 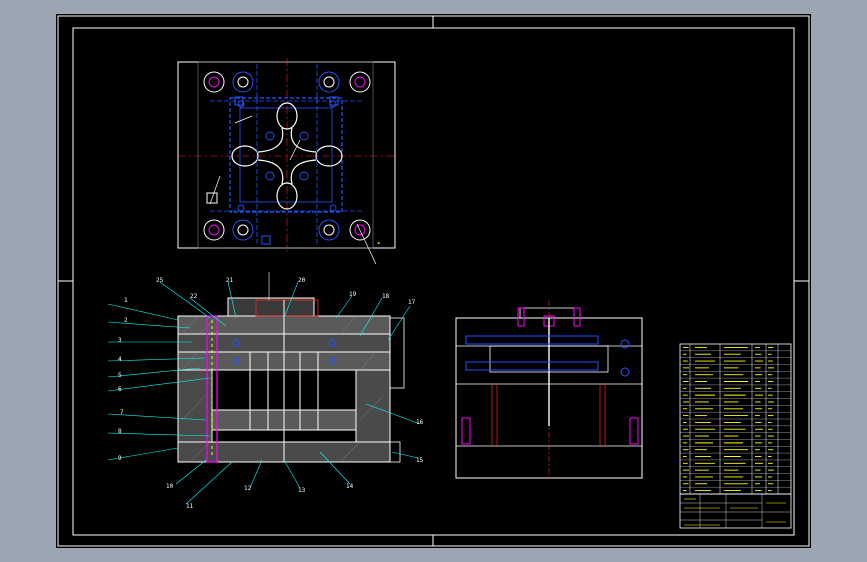 I want to click on svg-text: 11, so click(x=190, y=506).